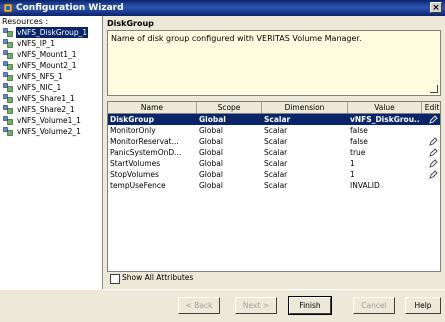 The height and width of the screenshot is (322, 445). I want to click on show-all-attributes-label: Show All Attributes, so click(157, 277).